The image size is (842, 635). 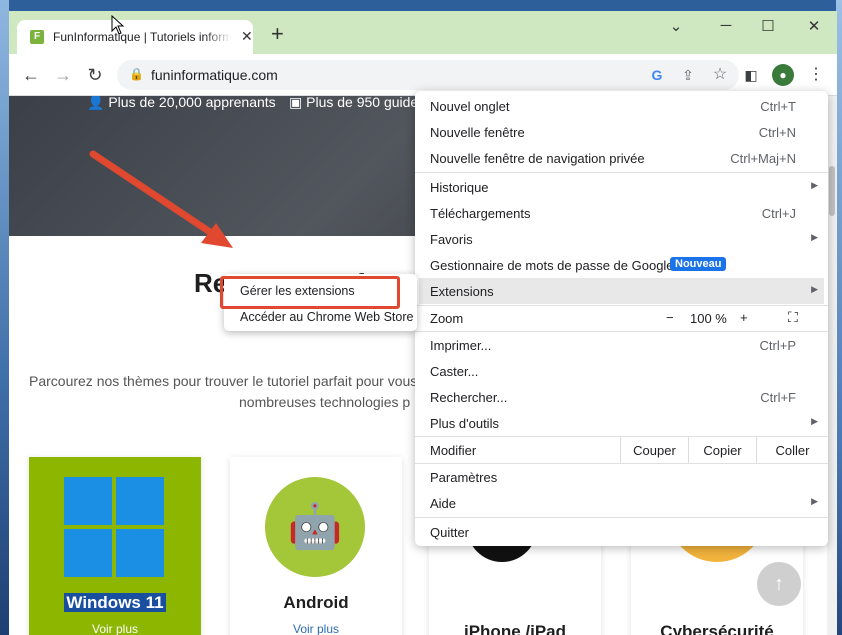 What do you see at coordinates (832, 365) in the screenshot?
I see `page-scrollbar` at bounding box center [832, 365].